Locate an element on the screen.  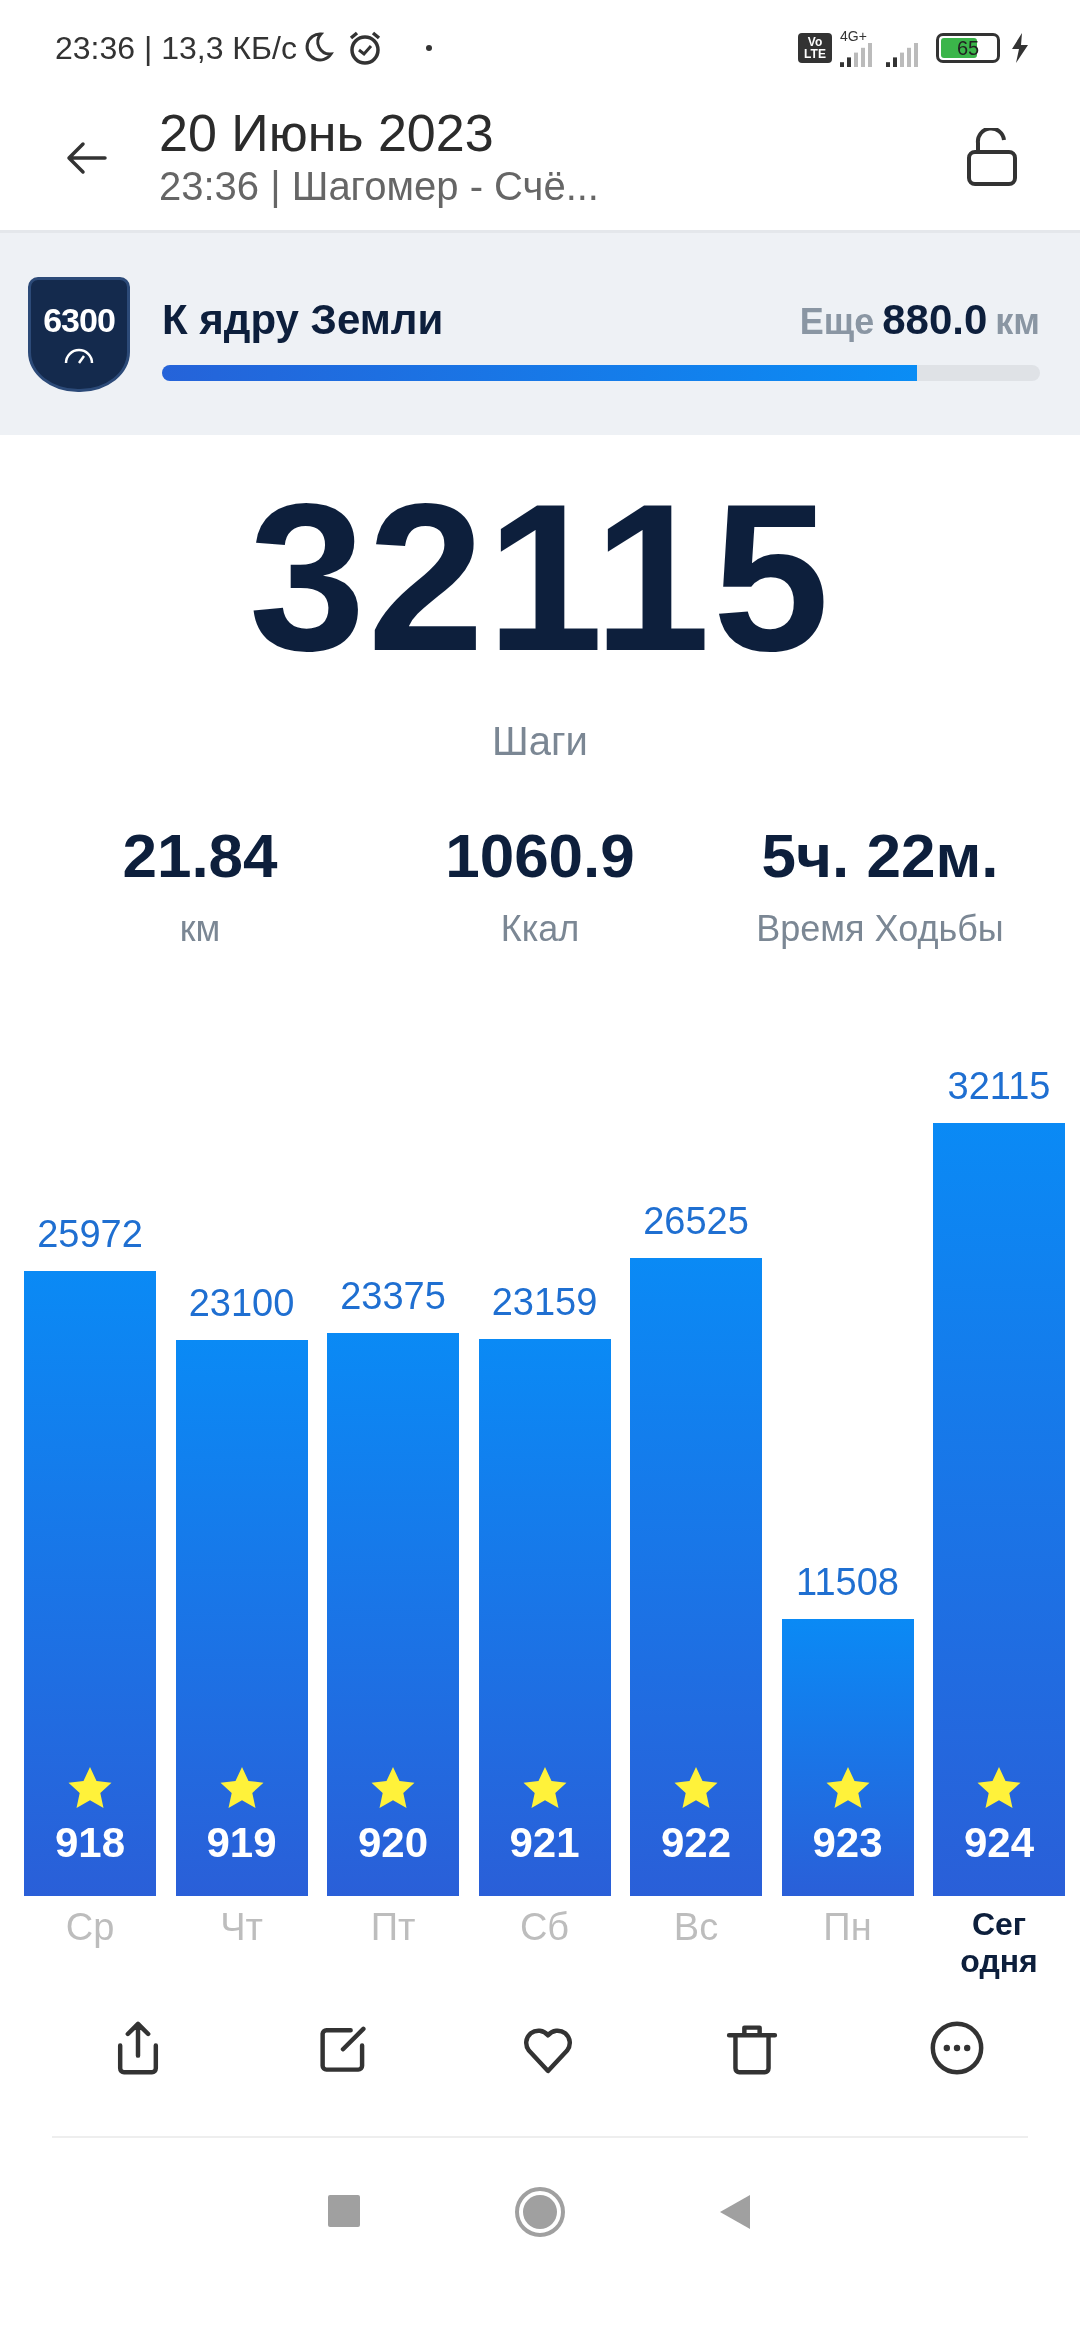
day-label: Вс is located at coordinates (696, 1928).